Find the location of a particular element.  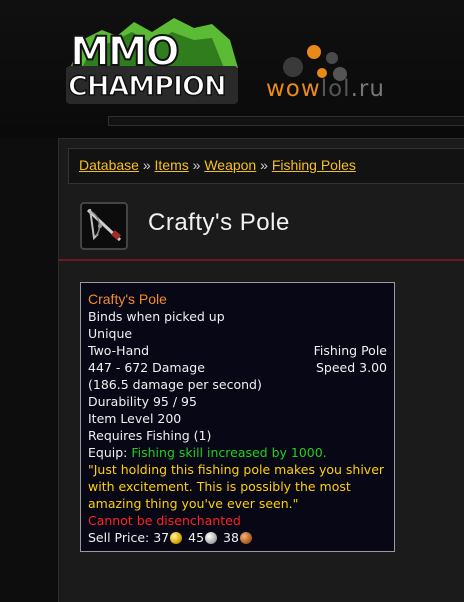

copper-amount: 38 is located at coordinates (231, 537).